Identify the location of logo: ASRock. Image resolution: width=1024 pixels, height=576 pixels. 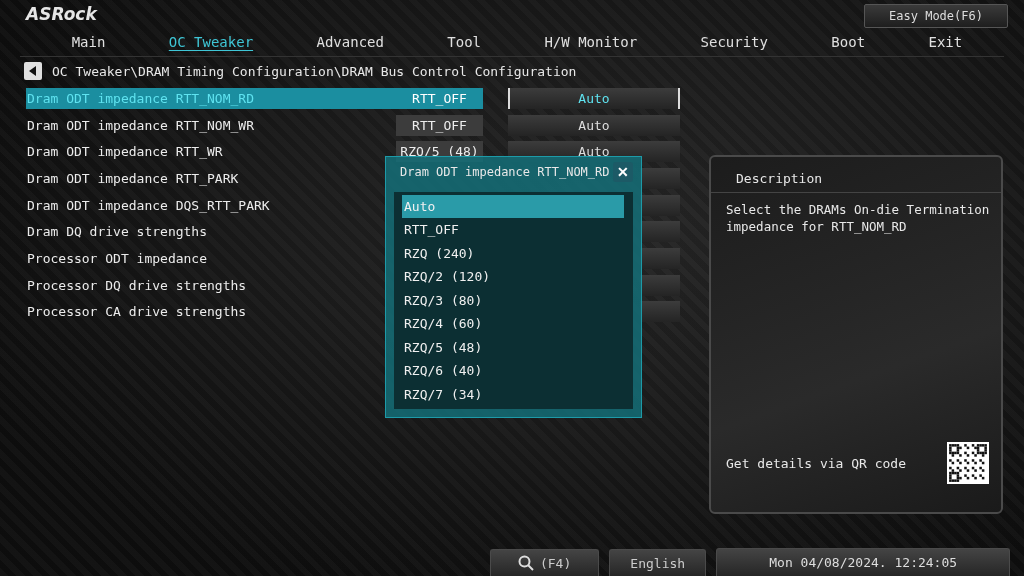
(61, 14).